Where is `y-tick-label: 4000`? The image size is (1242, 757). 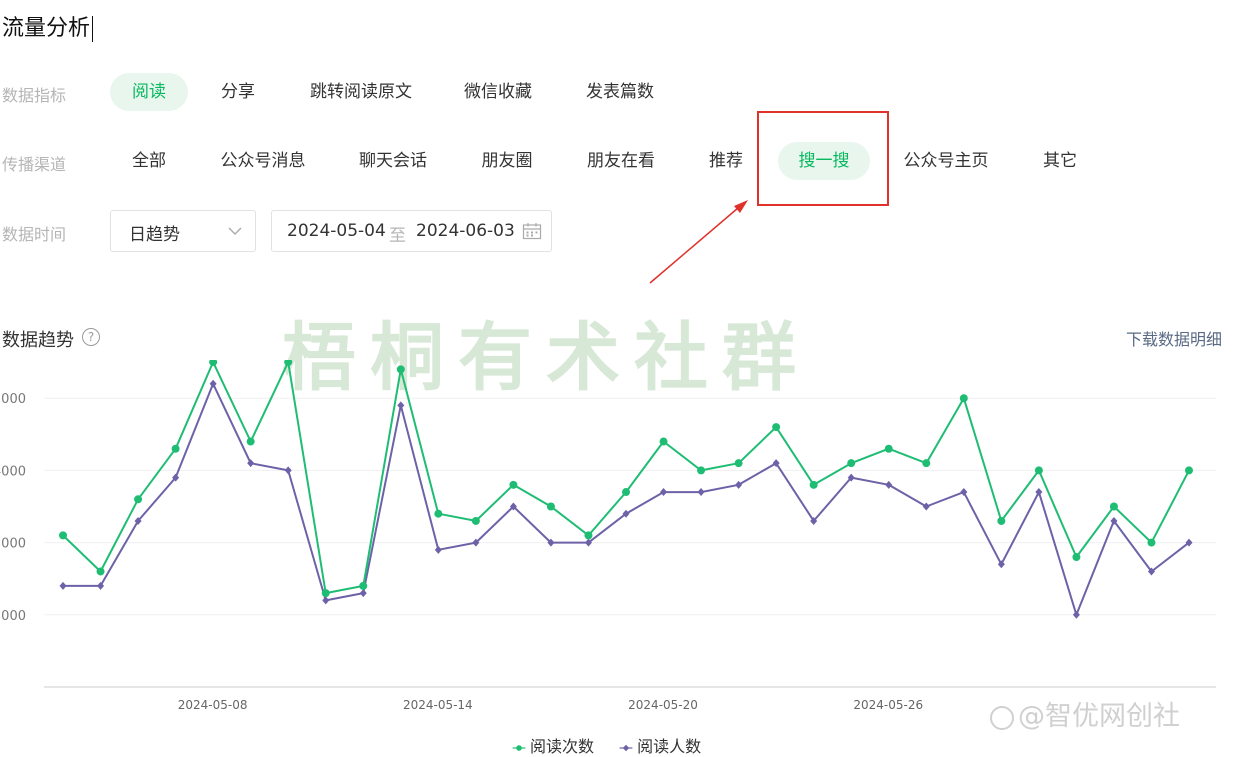
y-tick-label: 4000 is located at coordinates (13, 471).